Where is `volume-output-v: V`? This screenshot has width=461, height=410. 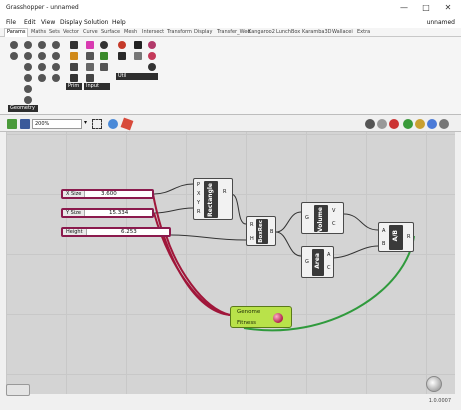
volume-output-v: V is located at coordinates (333, 211).